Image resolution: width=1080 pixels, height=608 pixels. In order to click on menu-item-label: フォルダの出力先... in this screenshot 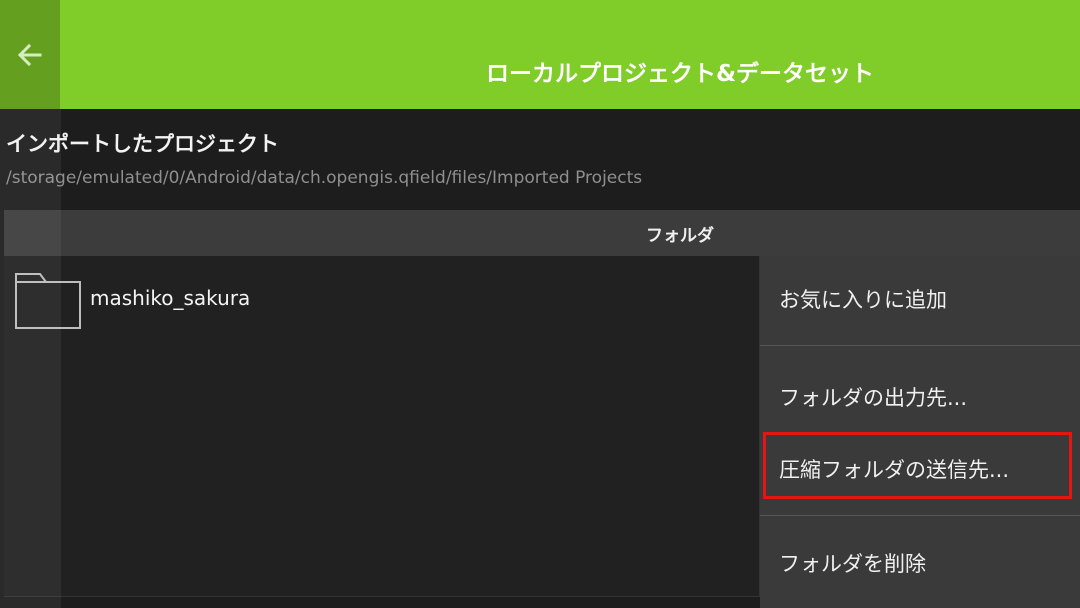, I will do `click(873, 398)`.